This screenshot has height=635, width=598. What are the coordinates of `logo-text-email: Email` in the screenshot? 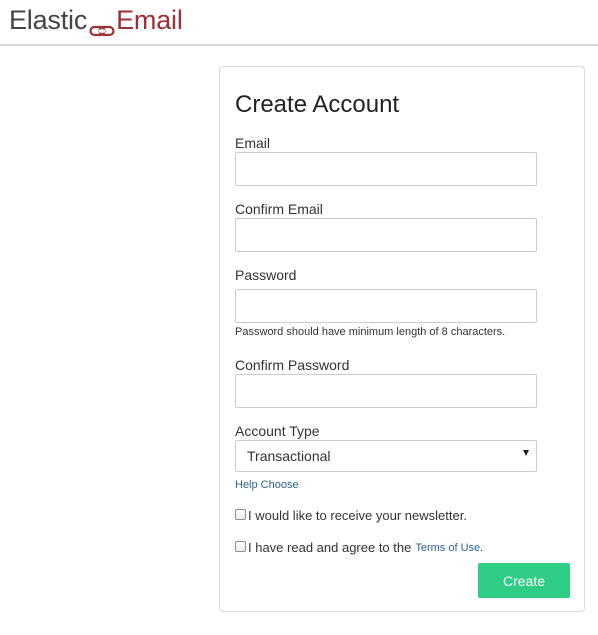 It's located at (149, 19).